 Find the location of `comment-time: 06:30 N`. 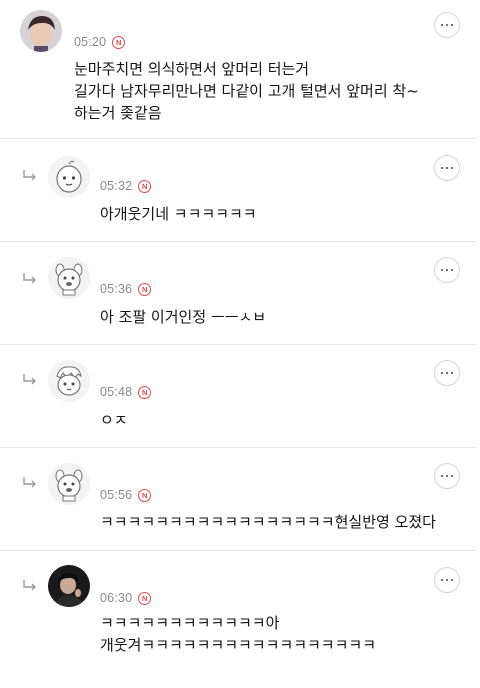

comment-time: 06:30 N is located at coordinates (126, 598).